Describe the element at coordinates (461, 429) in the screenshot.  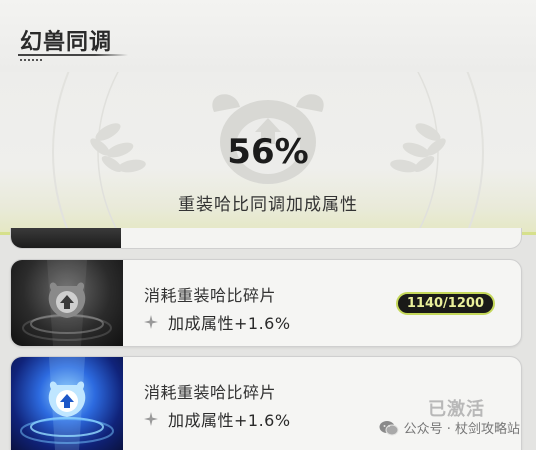
I see `watermark-text: 公众号 · 杖剑攻略站` at that location.